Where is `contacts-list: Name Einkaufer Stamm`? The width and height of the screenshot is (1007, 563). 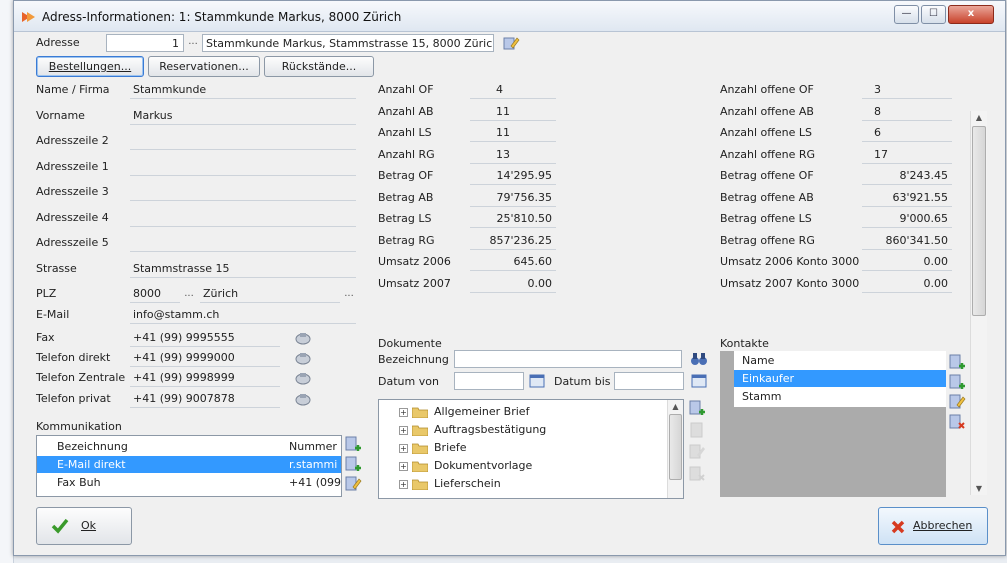
contacts-list: Name Einkaufer Stamm is located at coordinates (840, 379).